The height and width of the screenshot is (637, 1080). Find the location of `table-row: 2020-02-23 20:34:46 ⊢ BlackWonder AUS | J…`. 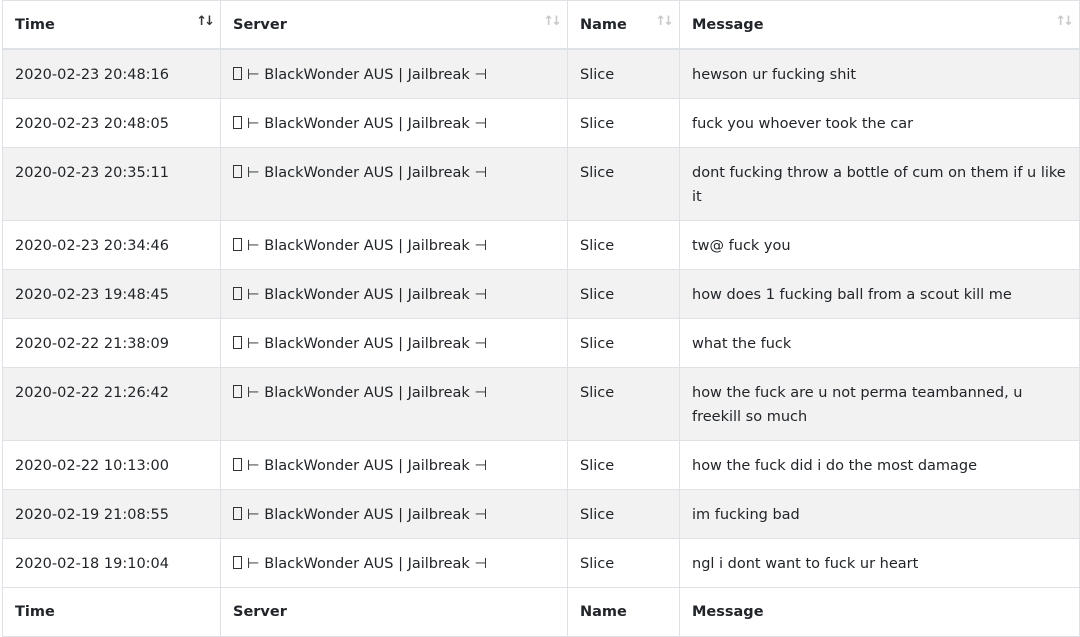

table-row: 2020-02-23 20:34:46 ⊢ BlackWonder AUS | J… is located at coordinates (541, 245).